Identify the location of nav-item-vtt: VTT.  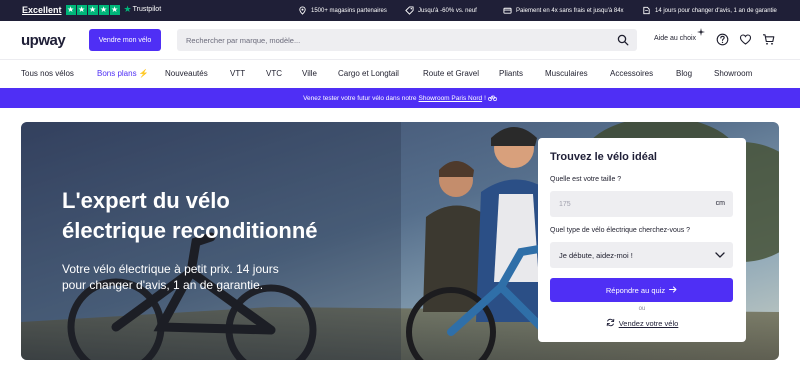
(237, 73).